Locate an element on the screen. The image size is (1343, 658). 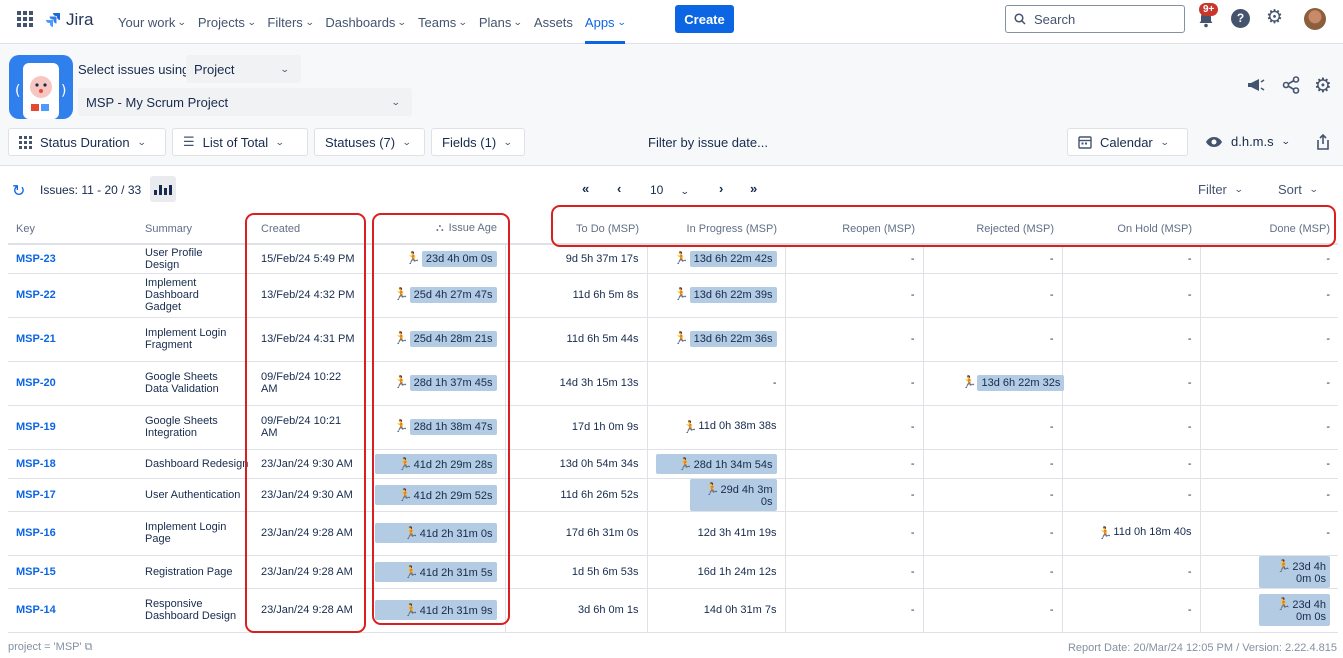
nav-your-work: Your work ⌄ is located at coordinates (152, 22).